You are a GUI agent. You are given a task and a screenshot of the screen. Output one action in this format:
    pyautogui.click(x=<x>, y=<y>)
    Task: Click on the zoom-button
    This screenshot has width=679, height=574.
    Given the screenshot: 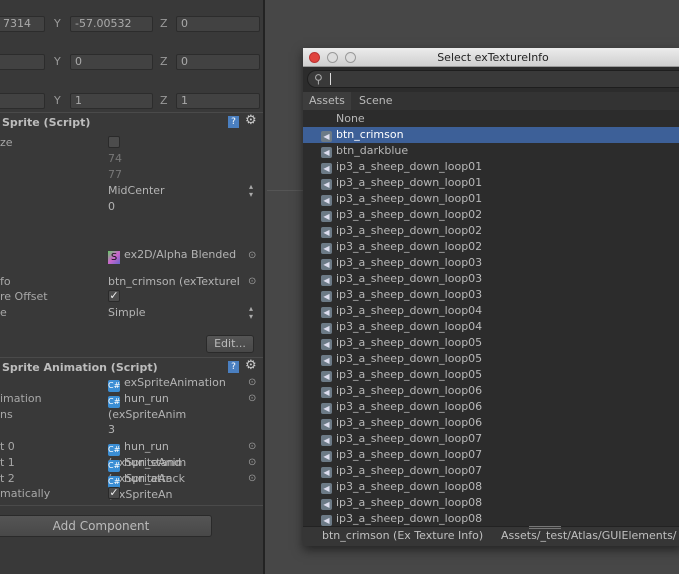 What is the action you would take?
    pyautogui.click(x=350, y=57)
    